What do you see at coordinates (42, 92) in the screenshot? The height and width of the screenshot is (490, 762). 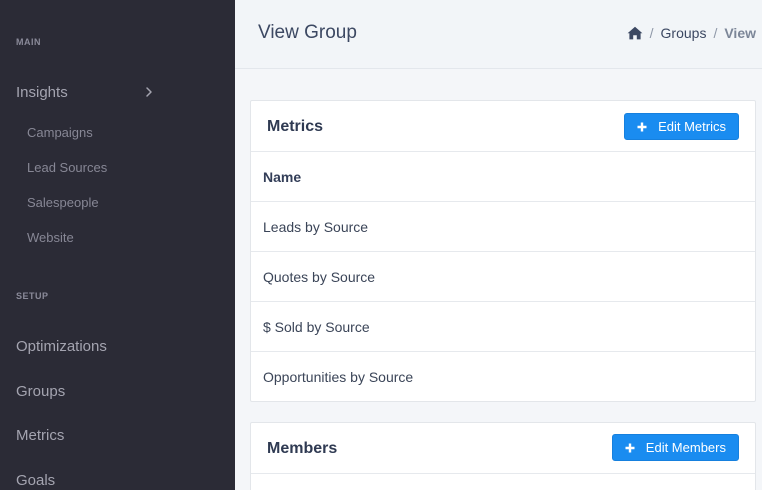 I see `sidebar-item-insights: Insights` at bounding box center [42, 92].